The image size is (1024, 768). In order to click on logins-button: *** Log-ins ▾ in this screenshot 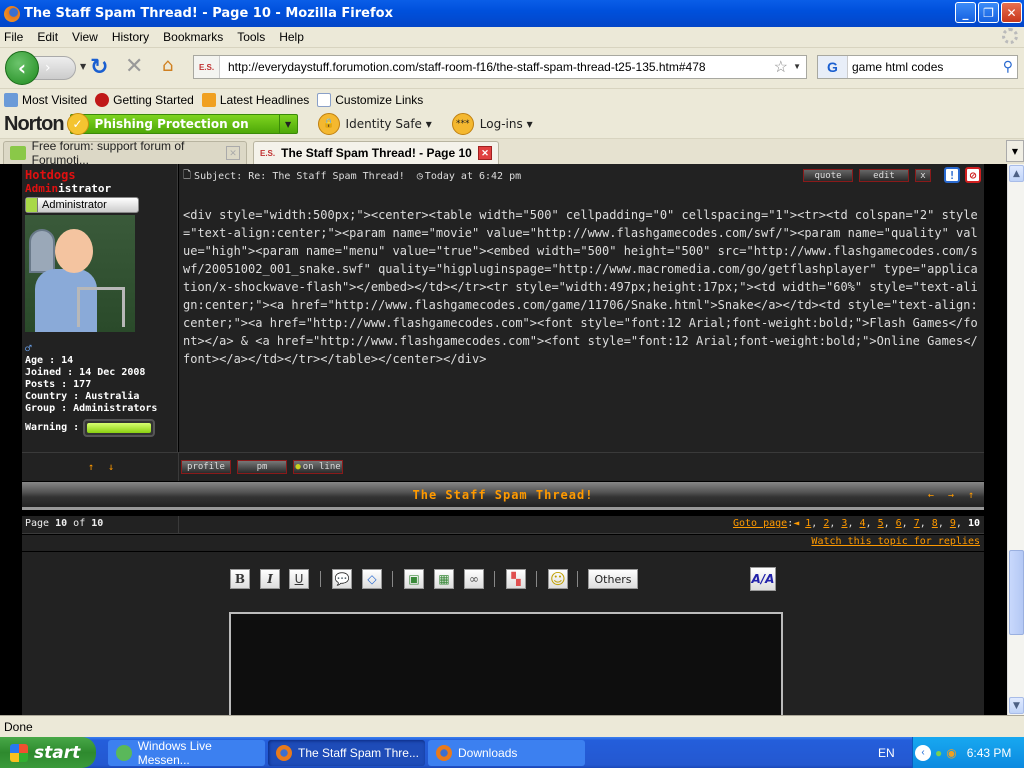, I will do `click(492, 124)`.